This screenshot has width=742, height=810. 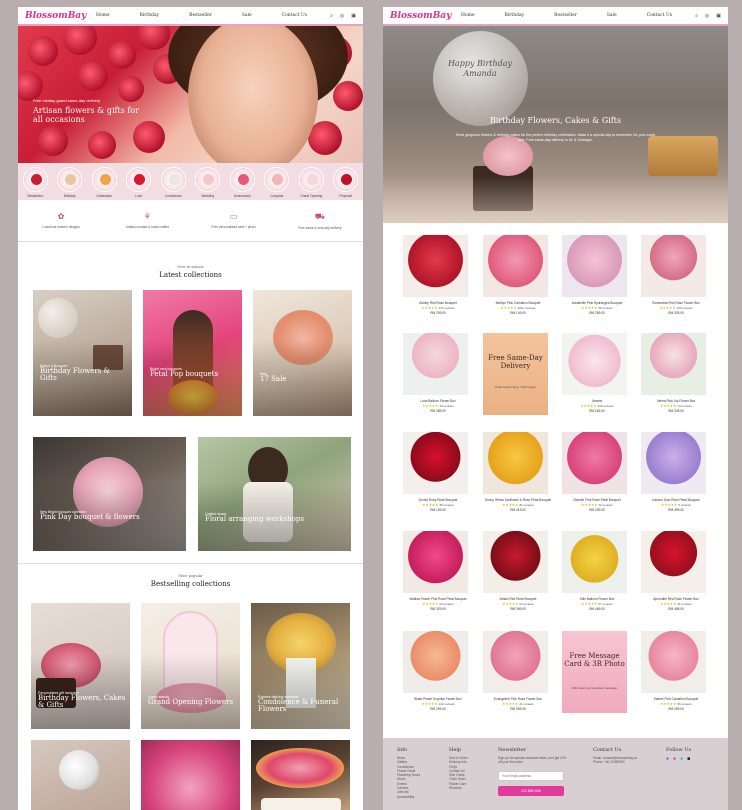 What do you see at coordinates (458, 762) in the screenshot?
I see `footer-link: Delivery Info` at bounding box center [458, 762].